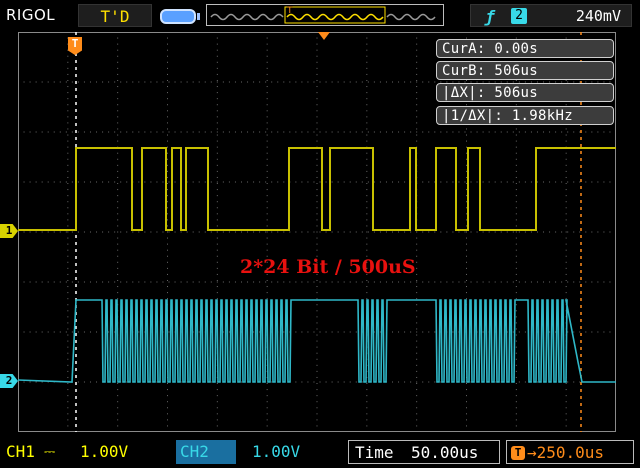 The image size is (640, 468). I want to click on timebase-box: Time 50.00us, so click(424, 452).